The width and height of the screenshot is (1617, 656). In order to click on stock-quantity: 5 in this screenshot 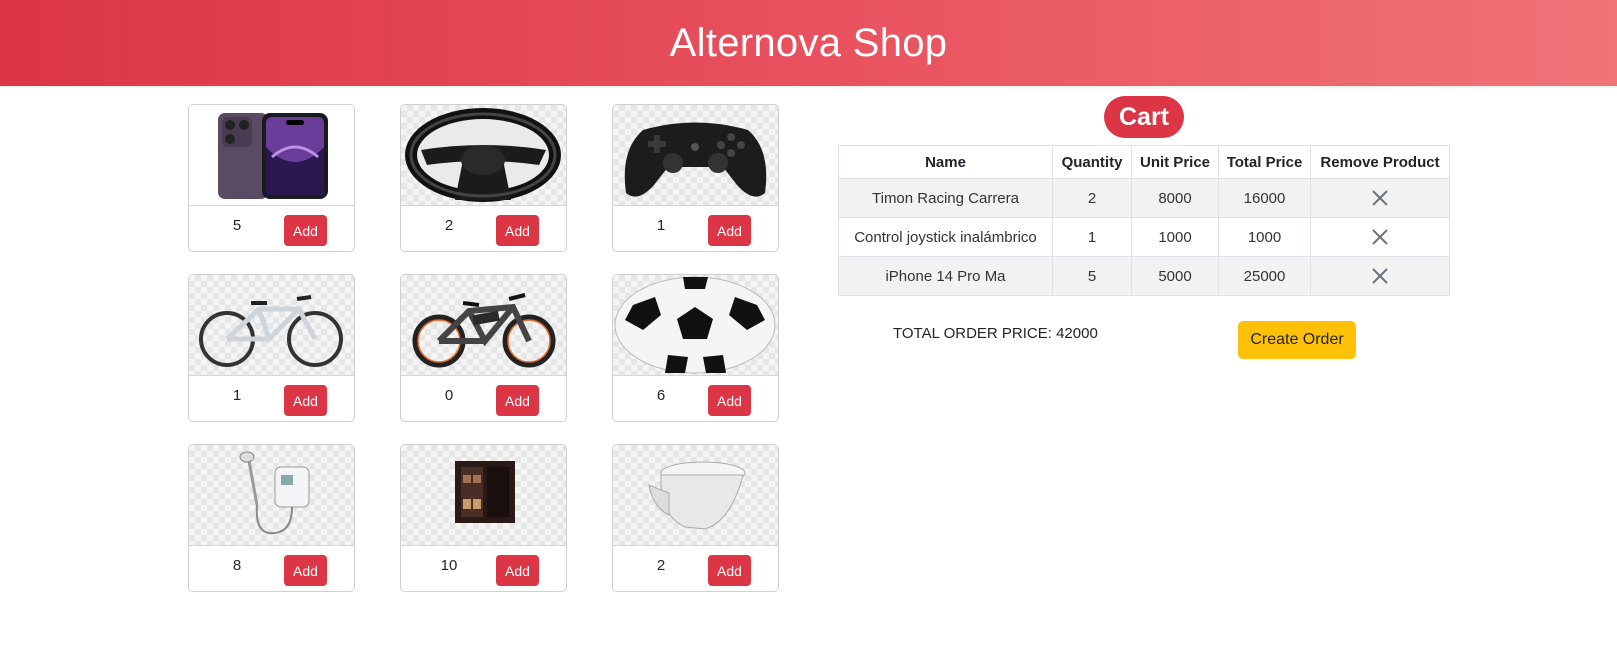, I will do `click(237, 225)`.